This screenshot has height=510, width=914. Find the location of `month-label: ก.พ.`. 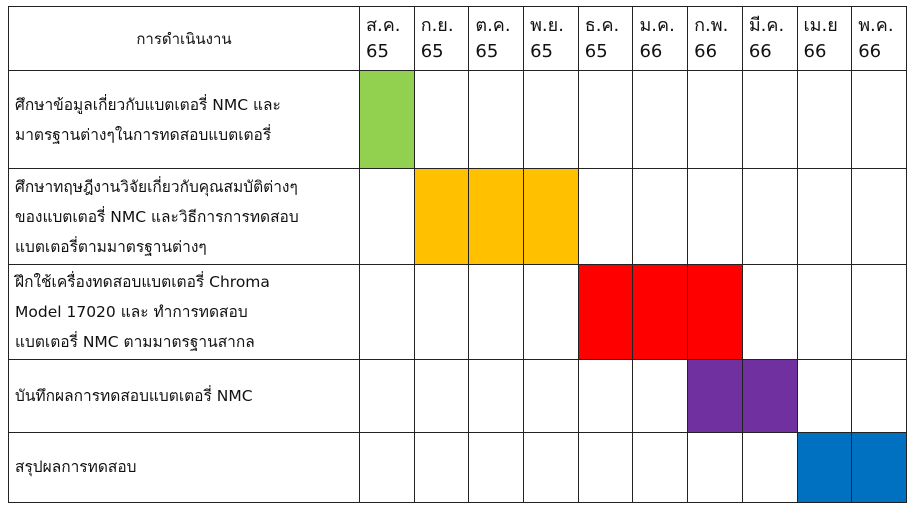

month-label: ก.พ. is located at coordinates (711, 25).